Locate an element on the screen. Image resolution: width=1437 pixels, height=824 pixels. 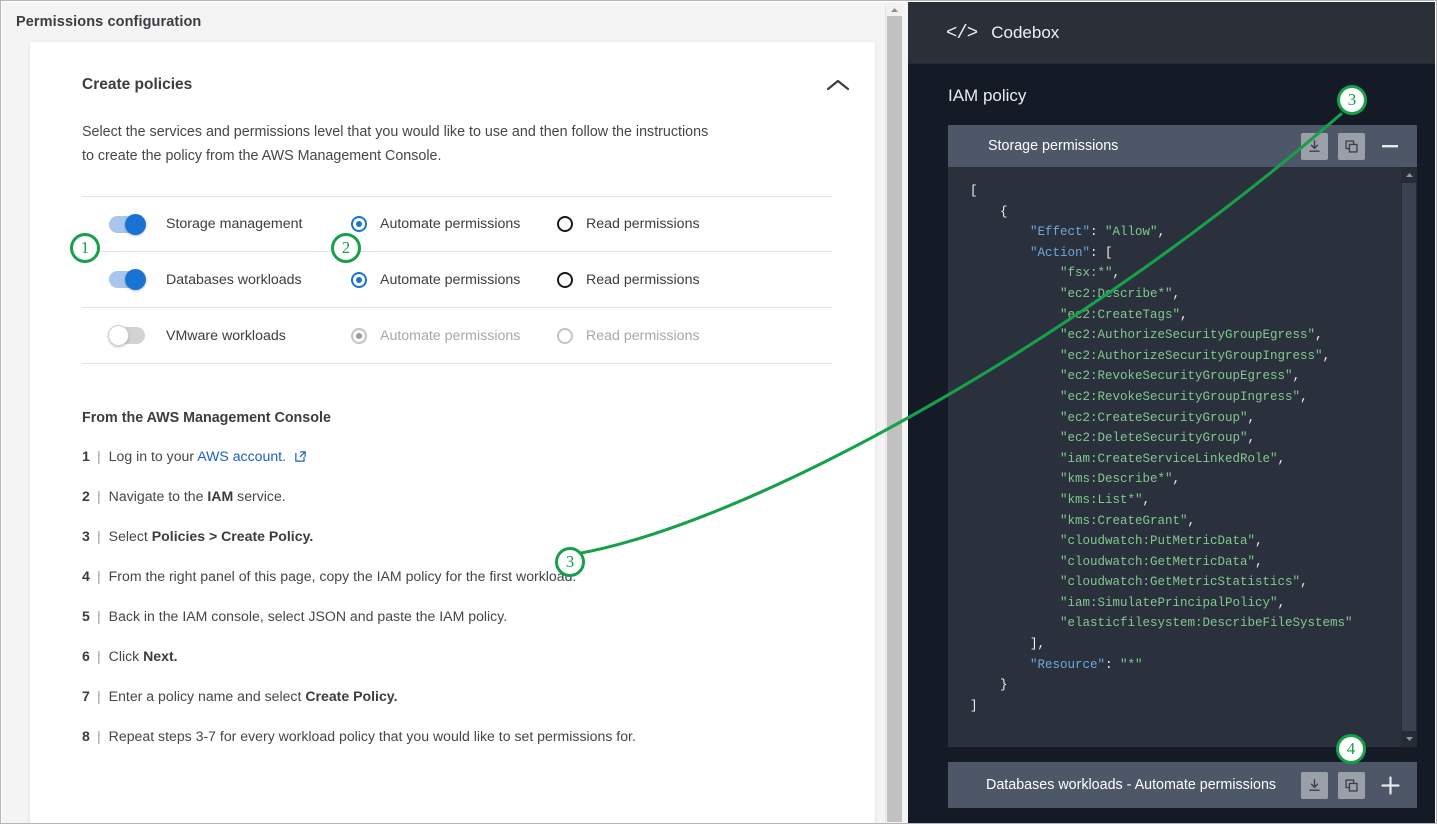
code-line: "fsx:*", is located at coordinates (1045, 273).